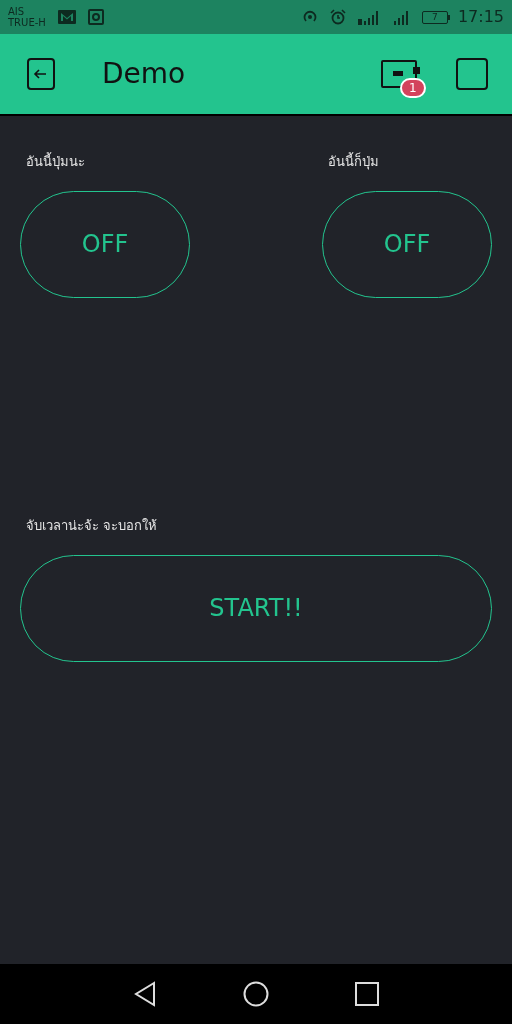 The height and width of the screenshot is (1024, 512). What do you see at coordinates (354, 162) in the screenshot?
I see `widget-label: อันนี้ก็ปุ่ม` at bounding box center [354, 162].